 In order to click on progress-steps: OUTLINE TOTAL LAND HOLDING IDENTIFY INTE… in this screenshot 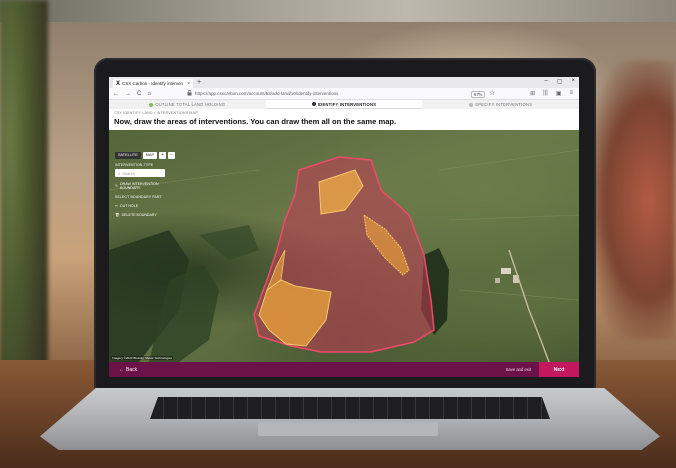, I will do `click(344, 104)`.